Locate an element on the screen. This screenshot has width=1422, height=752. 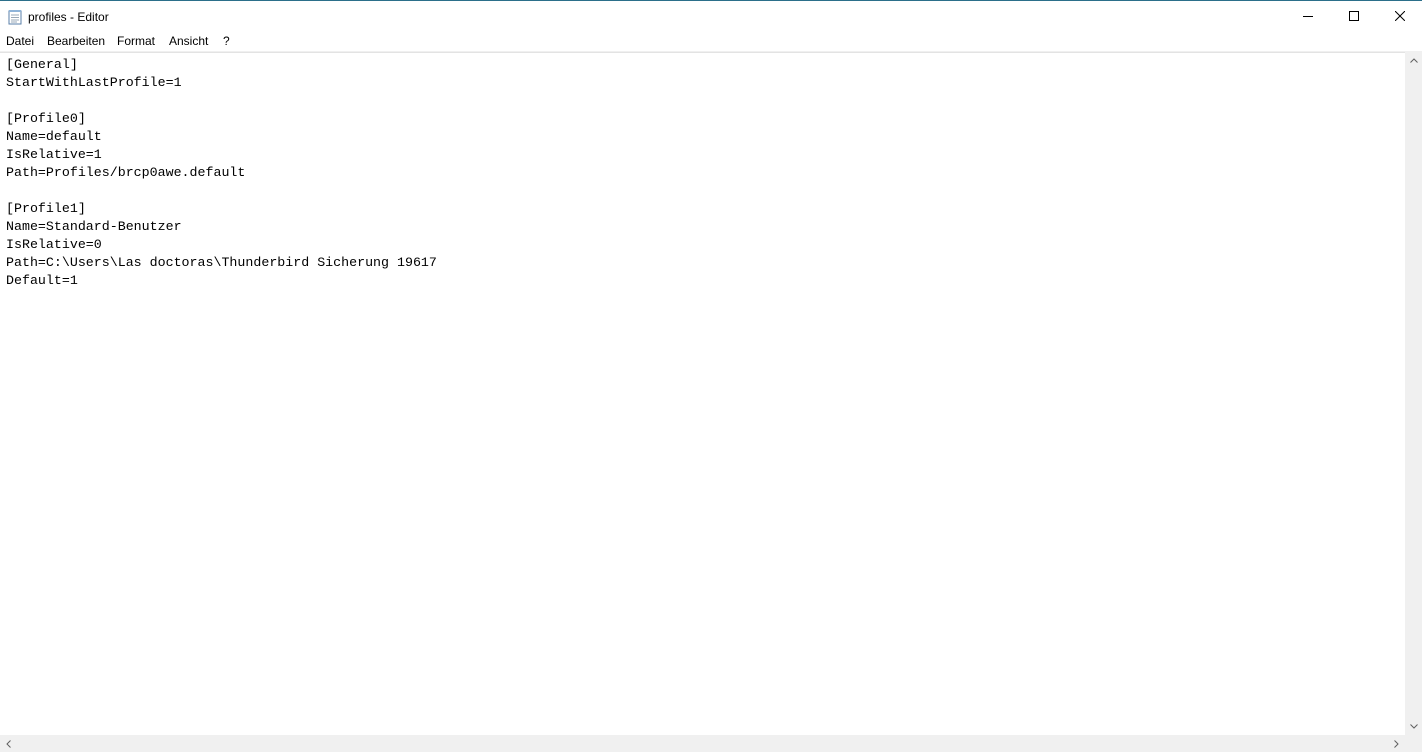
vertical-scrollbar is located at coordinates (1413, 393).